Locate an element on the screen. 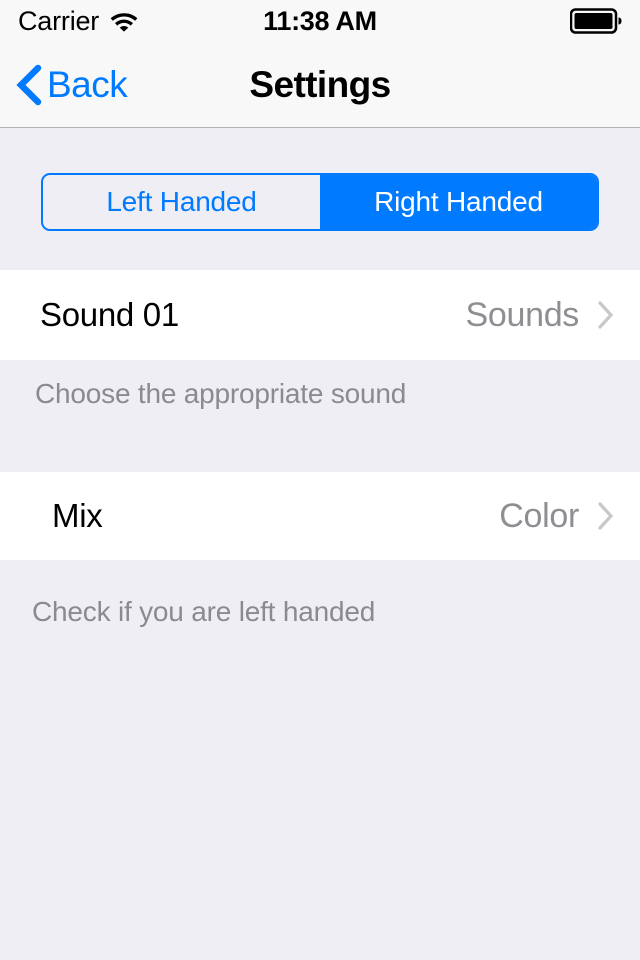 The height and width of the screenshot is (960, 640). status-bar: Carrier 11:38 AM is located at coordinates (320, 21).